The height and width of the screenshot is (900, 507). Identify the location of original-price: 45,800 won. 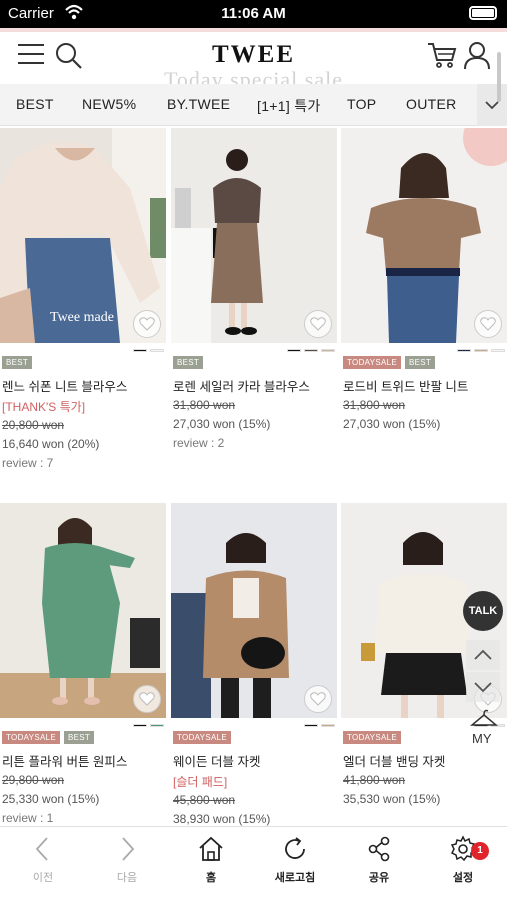
(204, 800).